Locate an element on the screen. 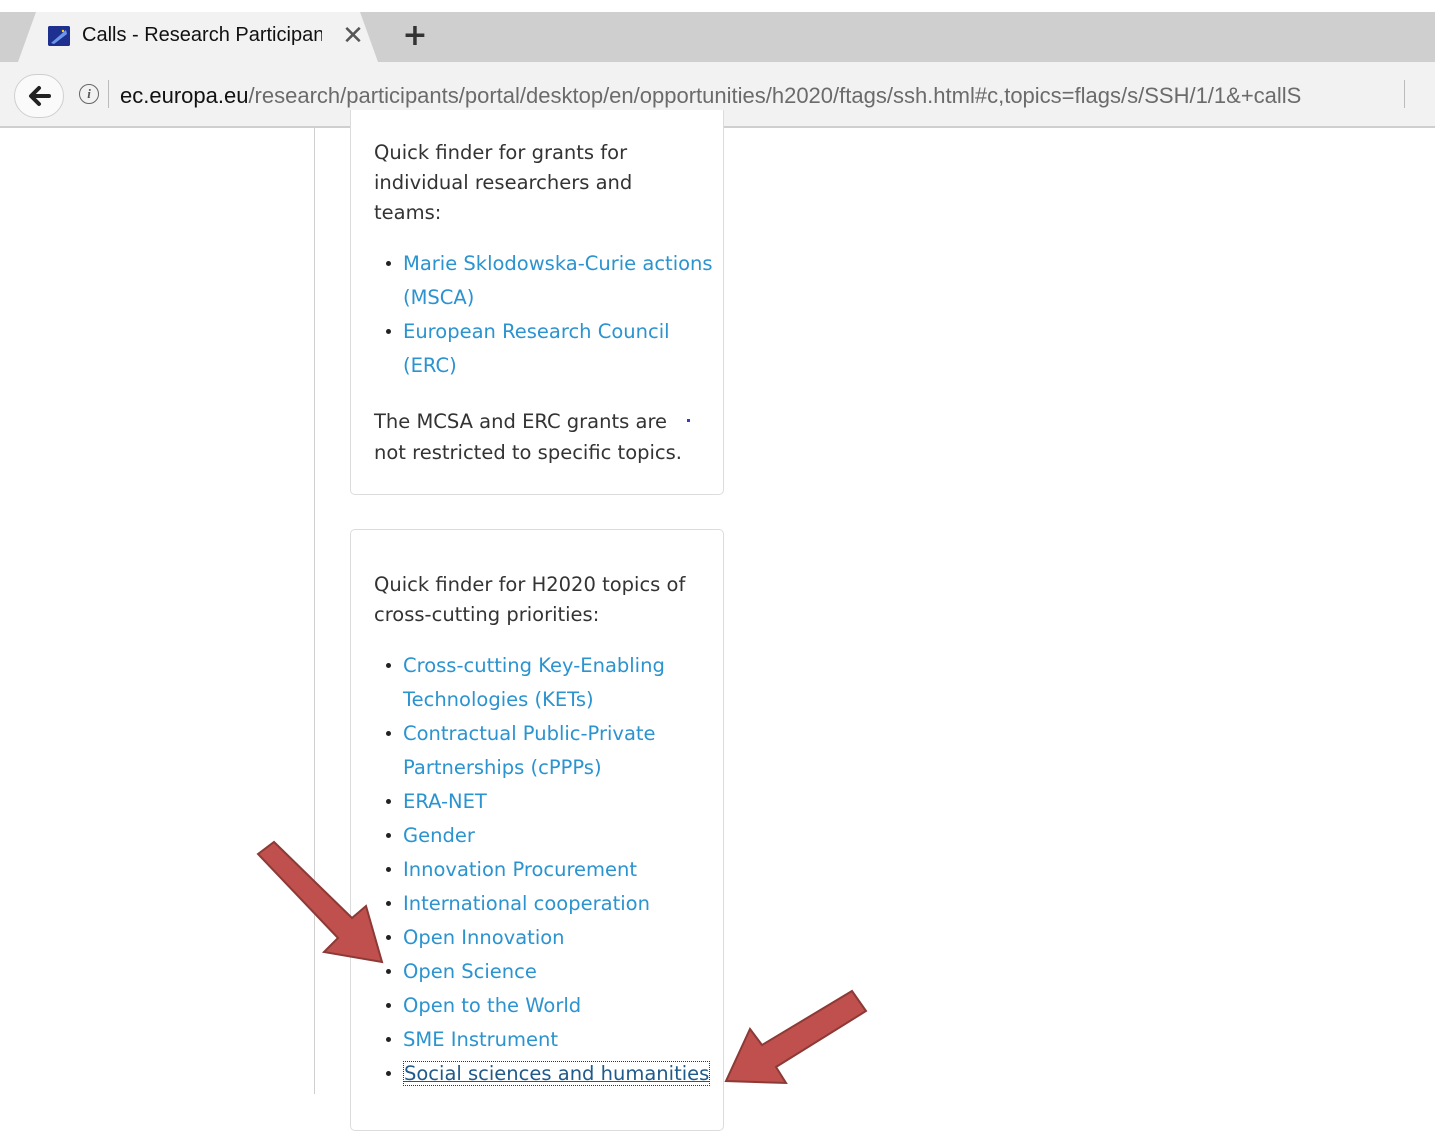 The width and height of the screenshot is (1435, 1131). back-button is located at coordinates (39, 96).